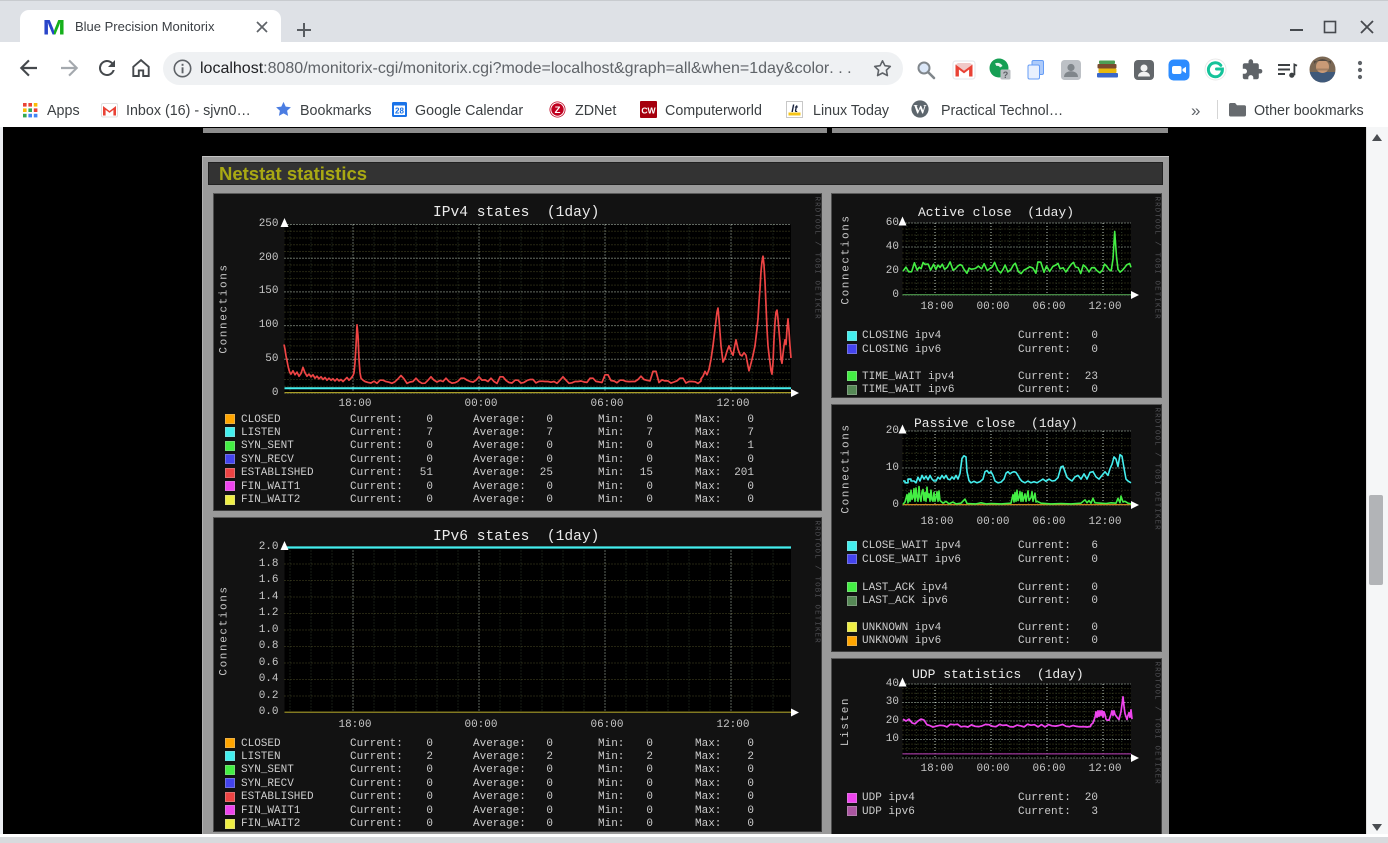 The image size is (1388, 843). I want to click on svg-text: W, so click(920, 108).